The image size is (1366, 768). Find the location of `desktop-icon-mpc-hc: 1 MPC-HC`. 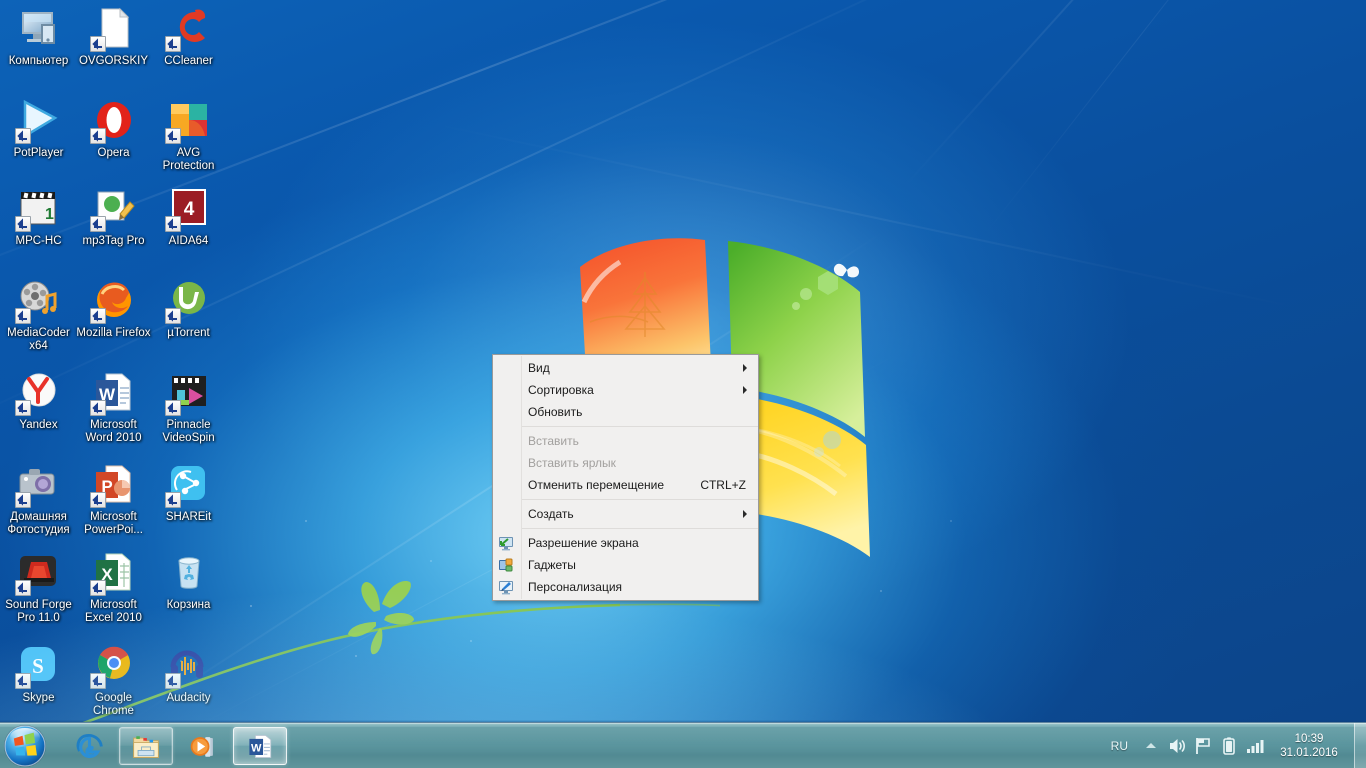

desktop-icon-mpc-hc: 1 MPC-HC is located at coordinates (38, 216).